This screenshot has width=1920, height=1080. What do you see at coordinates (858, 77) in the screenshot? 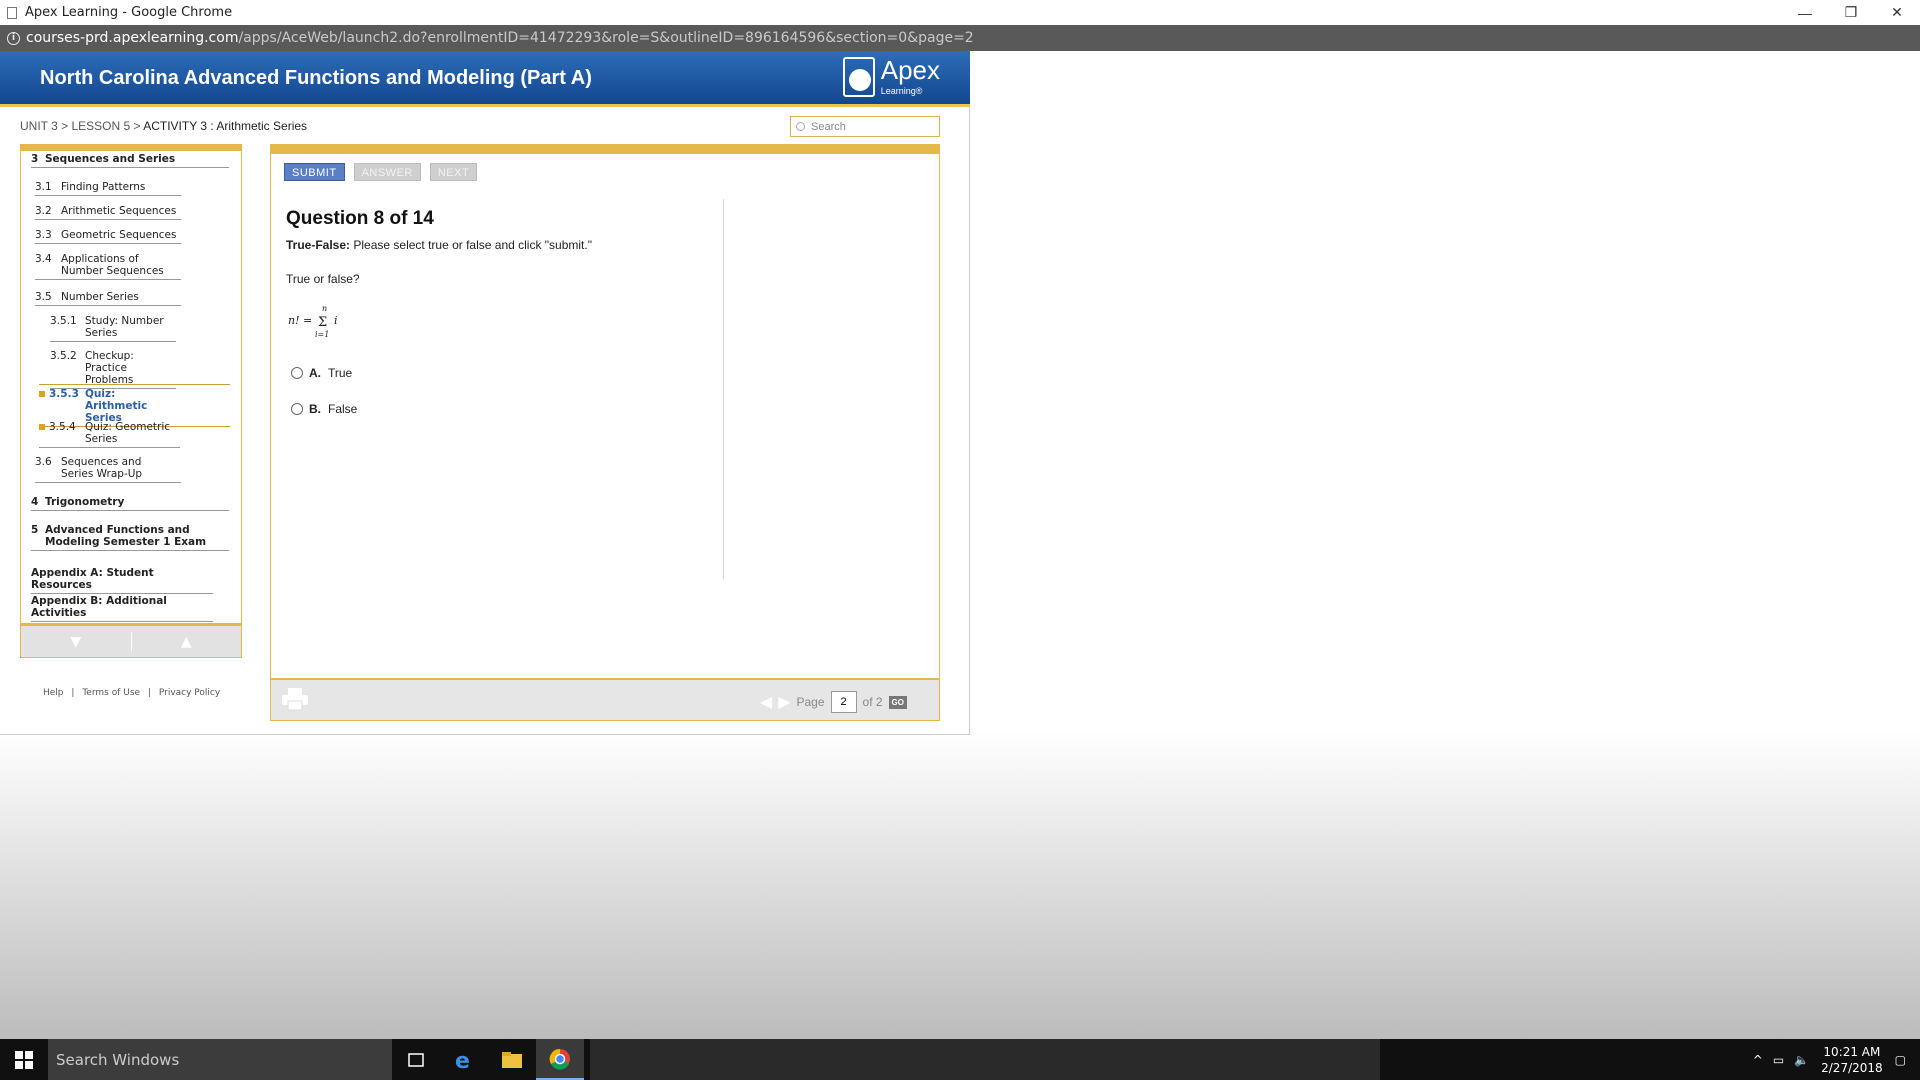
I see `logo-mark-icon` at bounding box center [858, 77].